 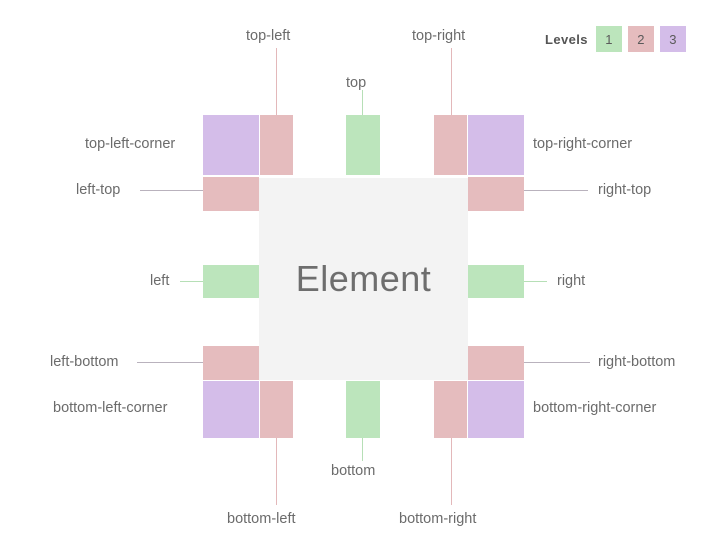 What do you see at coordinates (438, 519) in the screenshot?
I see `label-bottom-right: bottom-right` at bounding box center [438, 519].